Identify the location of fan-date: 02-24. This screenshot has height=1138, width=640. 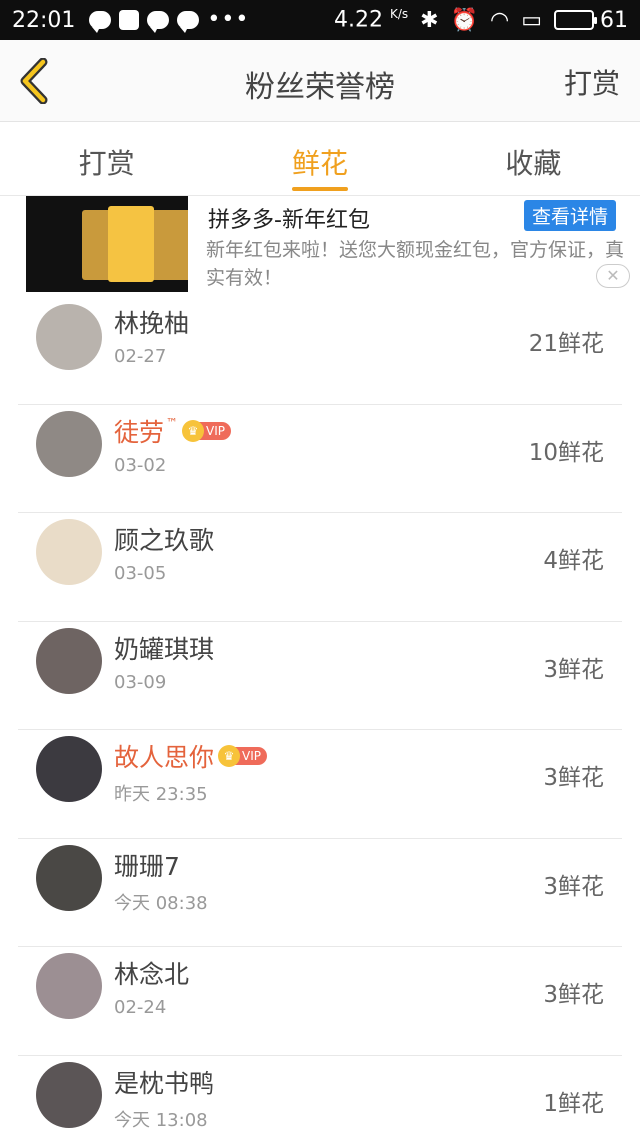
(140, 1007).